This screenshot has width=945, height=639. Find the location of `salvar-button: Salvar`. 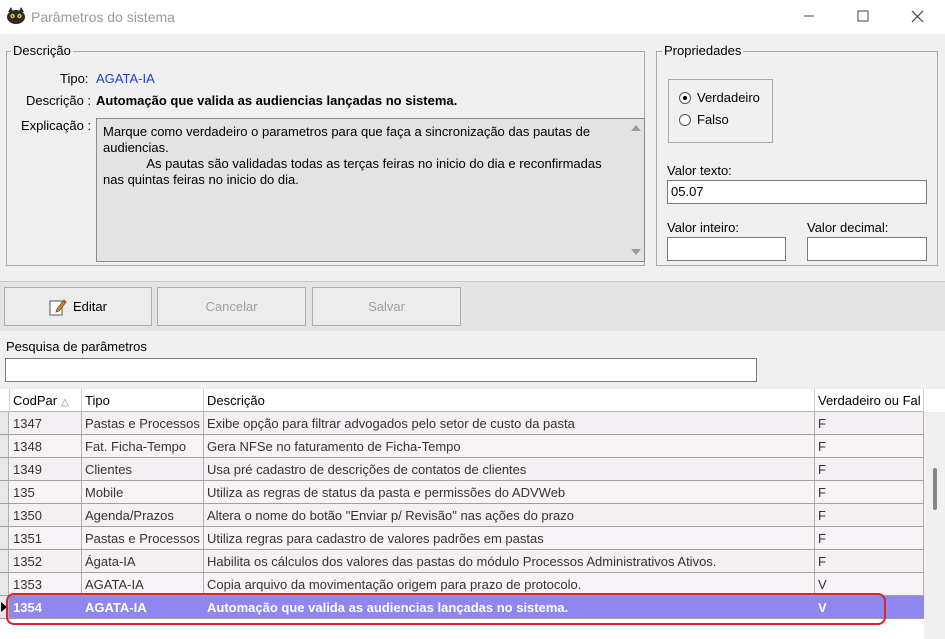

salvar-button: Salvar is located at coordinates (386, 306).